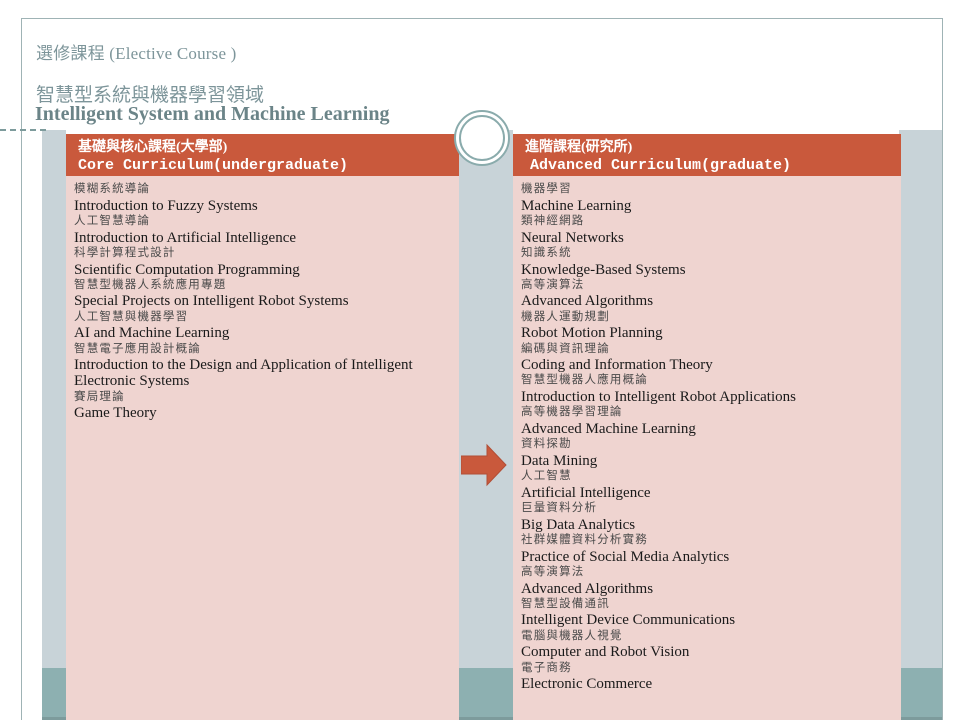 The image size is (960, 720). I want to click on course-name-zh: 科學計算程式設計, so click(125, 252).